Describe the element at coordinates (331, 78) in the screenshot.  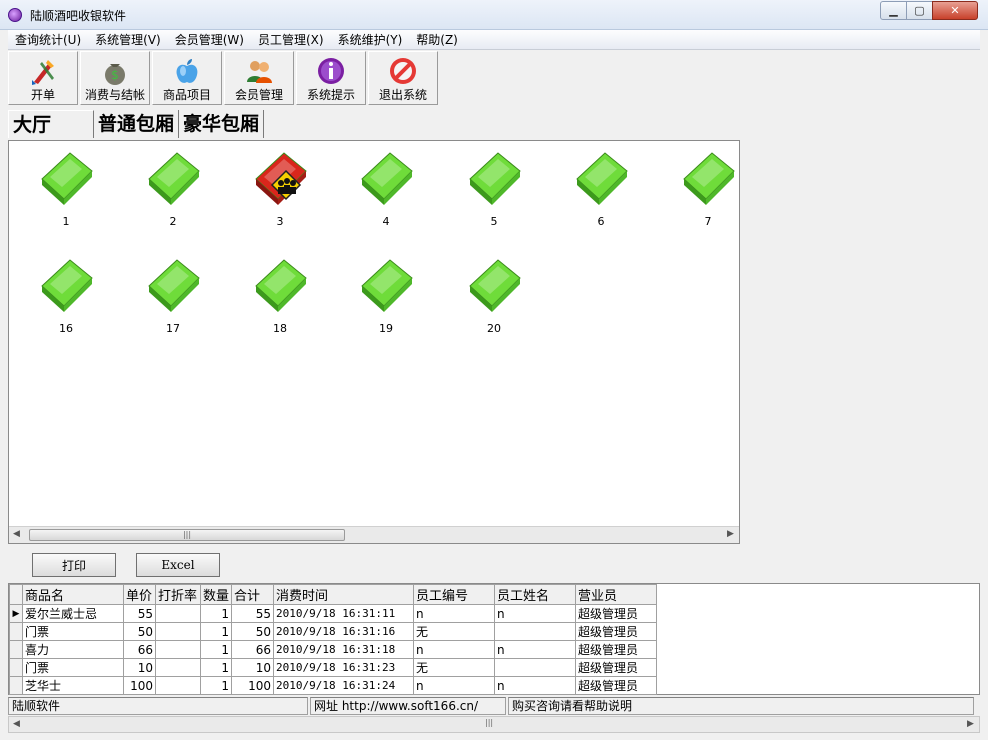
I see `system-tips-button: 系统提示` at that location.